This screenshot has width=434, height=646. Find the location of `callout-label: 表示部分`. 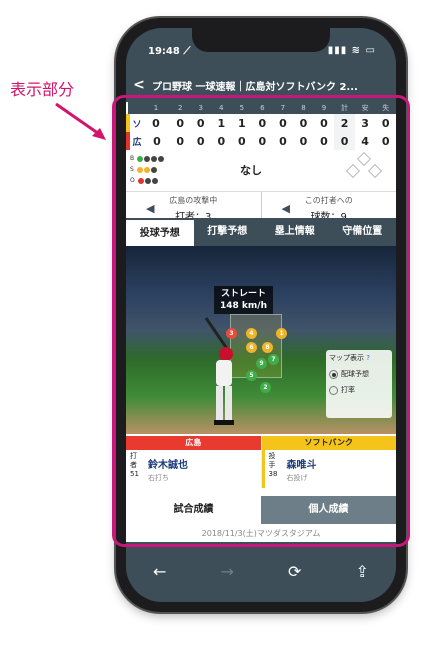

callout-label: 表示部分 is located at coordinates (42, 89).